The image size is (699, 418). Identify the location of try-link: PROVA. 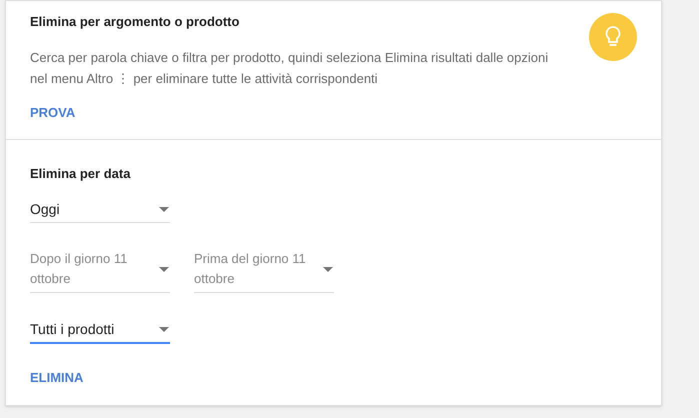
(53, 112).